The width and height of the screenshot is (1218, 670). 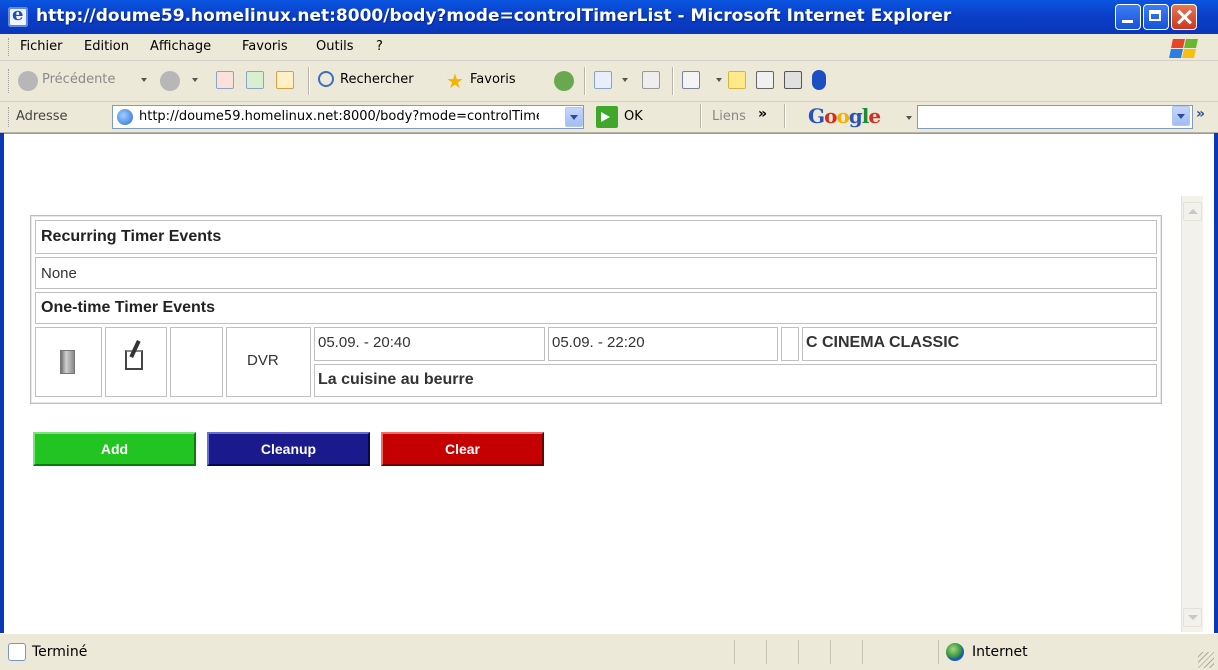 What do you see at coordinates (106, 46) in the screenshot?
I see `menu-edition: Edition` at bounding box center [106, 46].